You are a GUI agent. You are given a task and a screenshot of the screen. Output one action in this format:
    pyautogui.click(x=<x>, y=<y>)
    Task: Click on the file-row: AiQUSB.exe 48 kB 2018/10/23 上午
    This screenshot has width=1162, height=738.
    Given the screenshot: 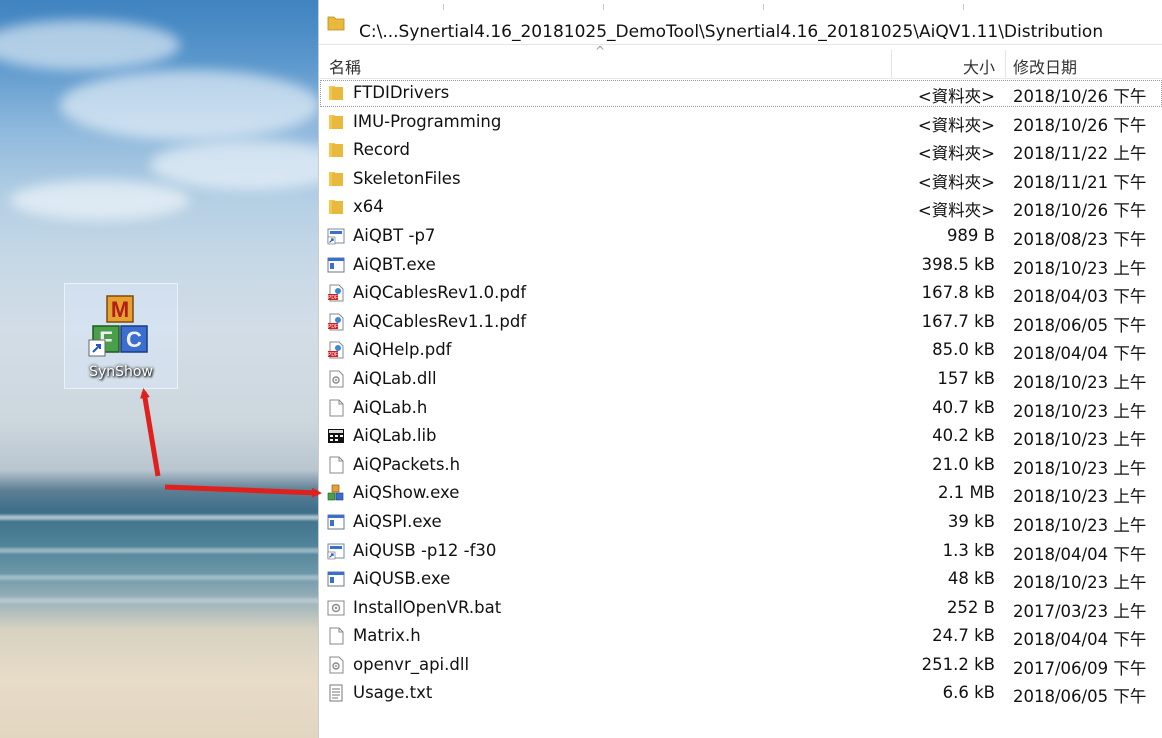 What is the action you would take?
    pyautogui.click(x=740, y=579)
    